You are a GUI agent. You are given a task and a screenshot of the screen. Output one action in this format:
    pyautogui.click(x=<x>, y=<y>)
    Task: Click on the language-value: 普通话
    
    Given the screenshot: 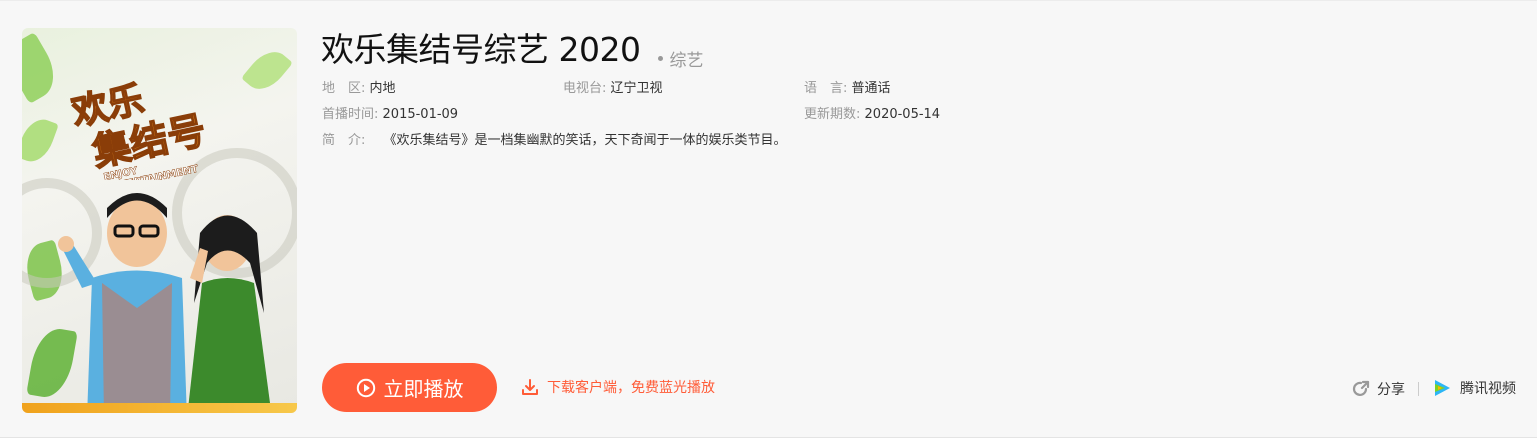 What is the action you would take?
    pyautogui.click(x=871, y=88)
    